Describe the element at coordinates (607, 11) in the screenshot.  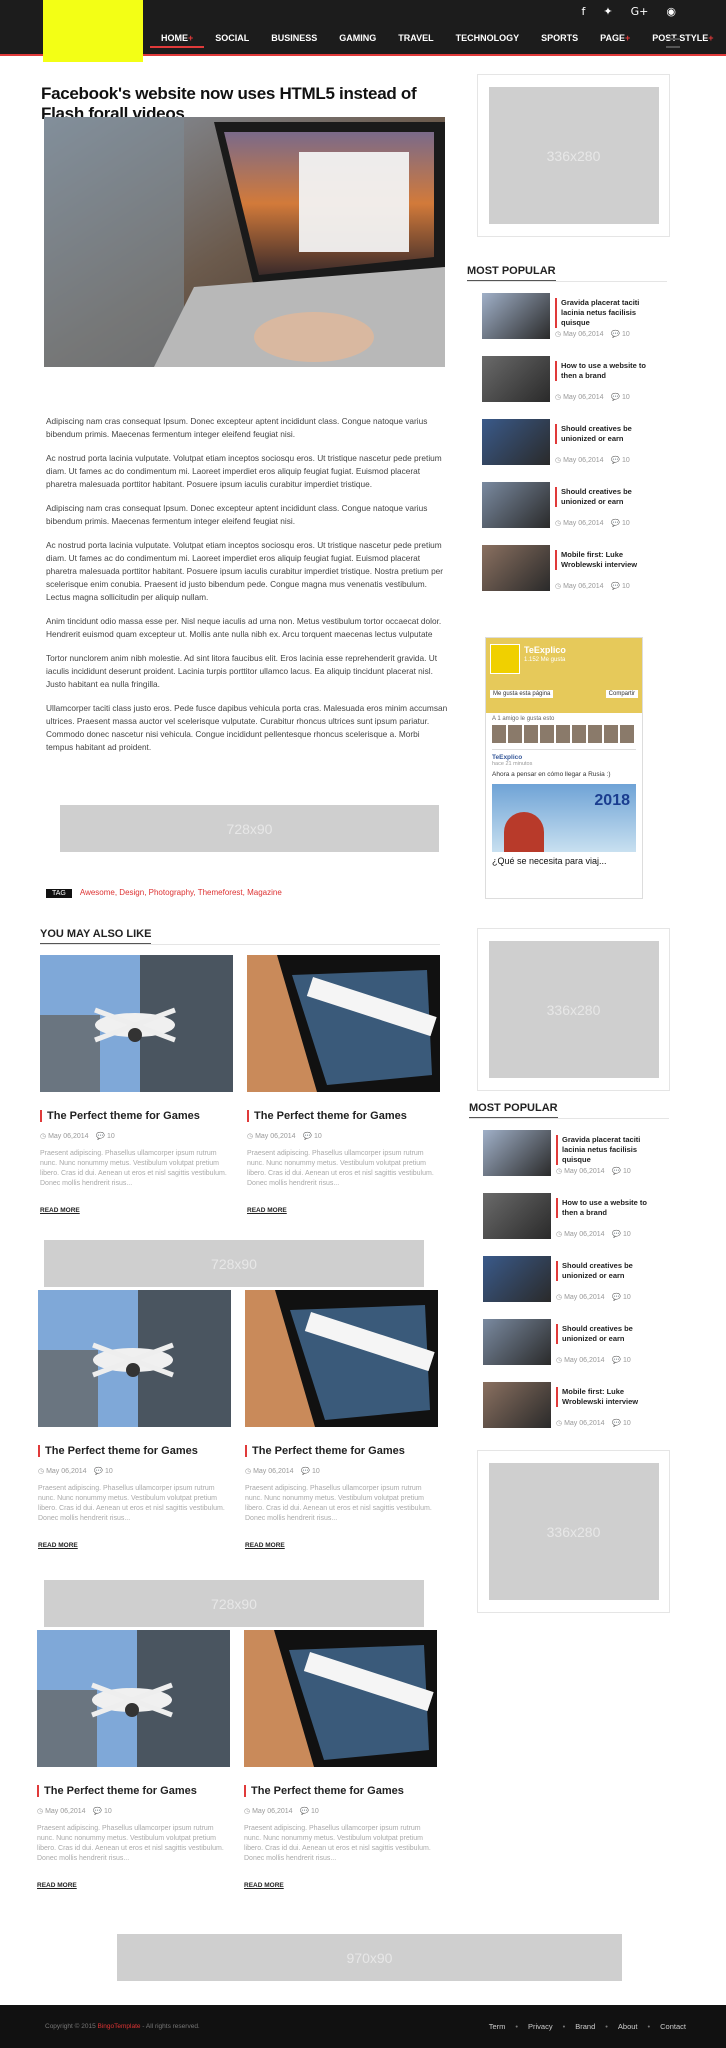
I see `twitter-icon: ✦` at that location.